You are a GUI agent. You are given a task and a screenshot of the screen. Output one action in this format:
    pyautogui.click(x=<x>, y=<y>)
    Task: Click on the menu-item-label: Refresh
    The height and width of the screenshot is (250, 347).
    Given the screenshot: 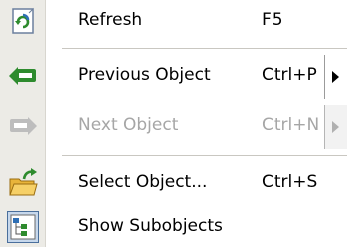 What is the action you would take?
    pyautogui.click(x=110, y=20)
    